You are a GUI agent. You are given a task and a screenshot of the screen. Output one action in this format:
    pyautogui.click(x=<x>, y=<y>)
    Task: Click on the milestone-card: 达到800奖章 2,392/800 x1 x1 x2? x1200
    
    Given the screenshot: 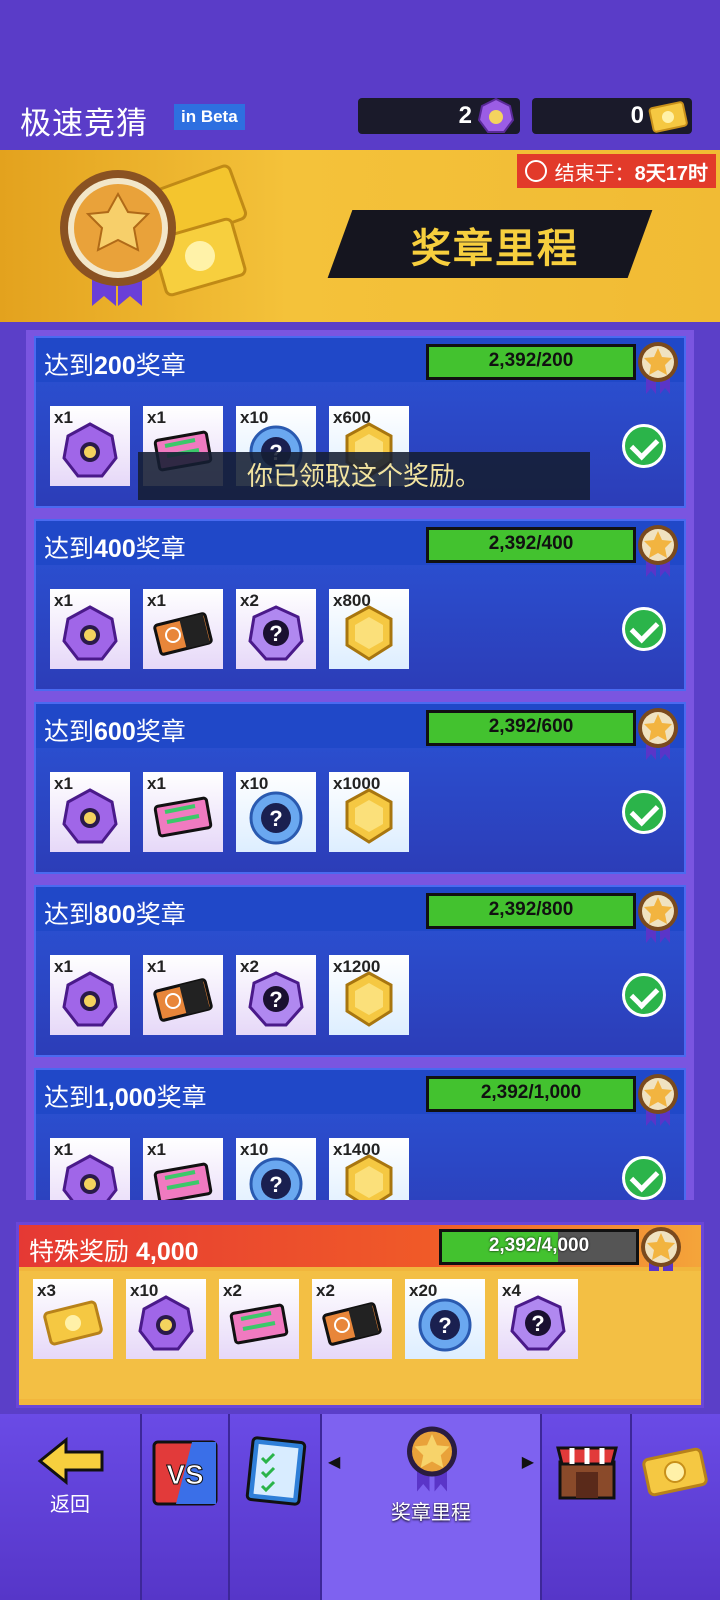 What is the action you would take?
    pyautogui.click(x=360, y=971)
    